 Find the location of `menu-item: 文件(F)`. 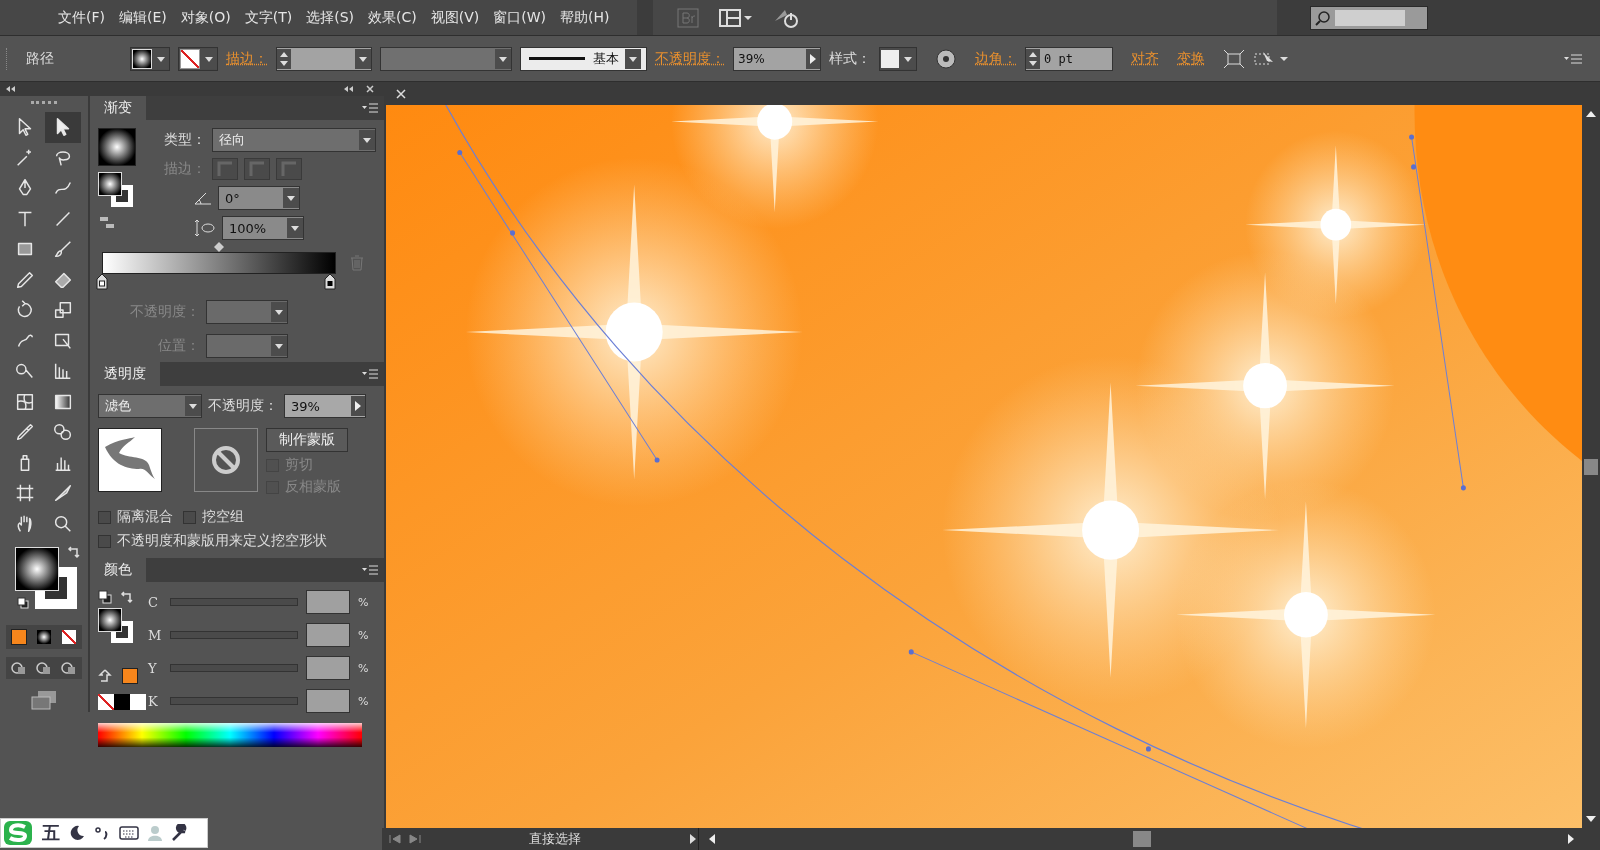

menu-item: 文件(F) is located at coordinates (88, 17).